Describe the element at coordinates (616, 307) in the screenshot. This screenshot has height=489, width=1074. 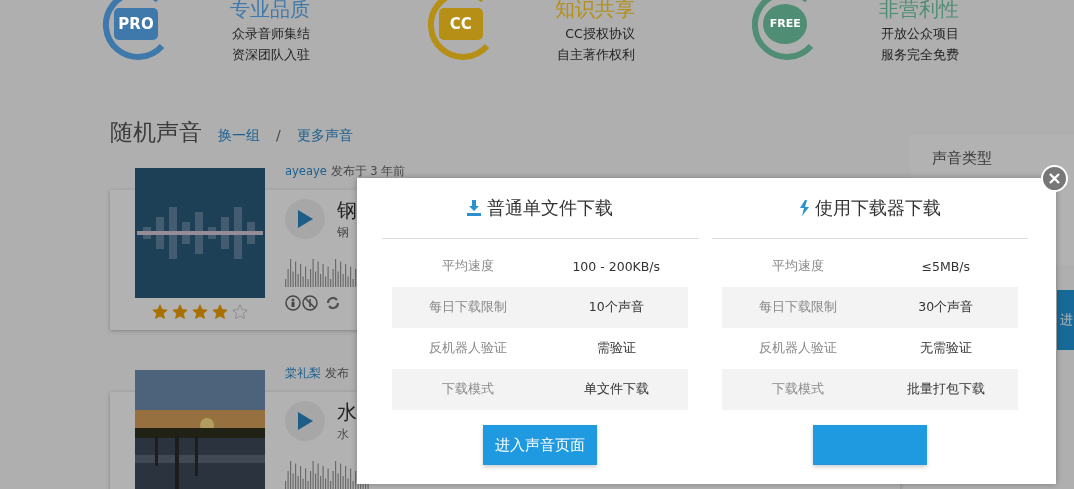
I see `feature-value: 10个声音` at that location.